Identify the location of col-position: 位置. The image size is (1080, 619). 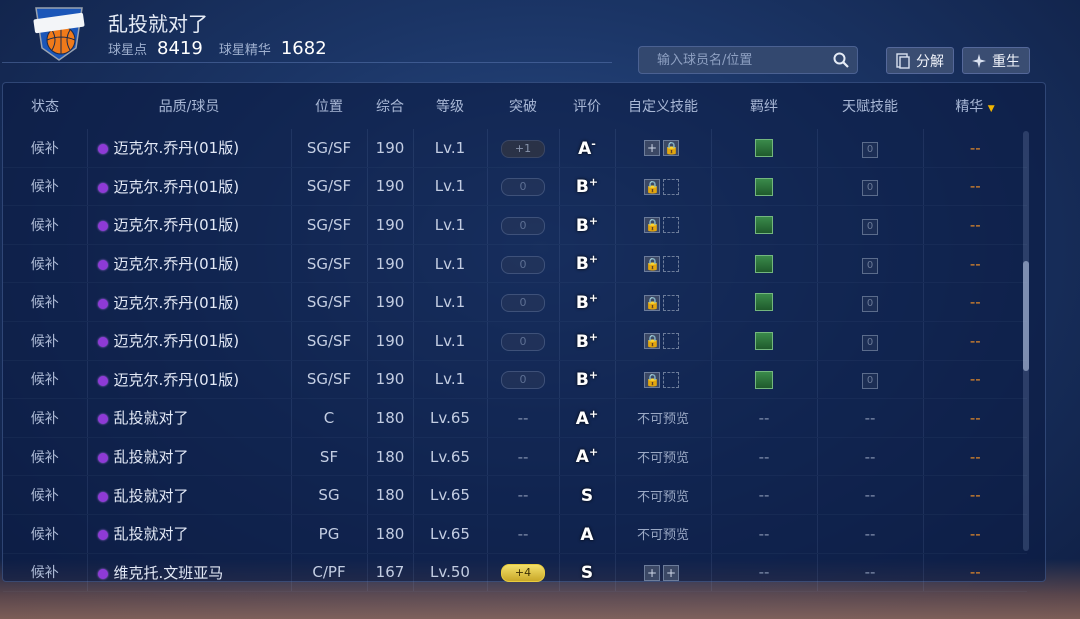
(329, 106).